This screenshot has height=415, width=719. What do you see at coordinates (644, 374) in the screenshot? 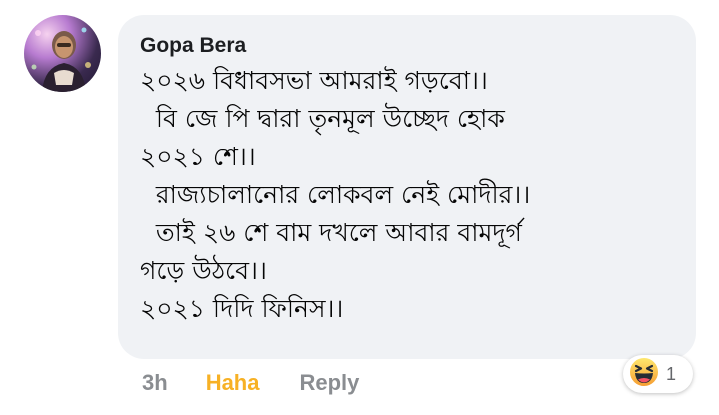
I see `haha-emoji-icon` at bounding box center [644, 374].